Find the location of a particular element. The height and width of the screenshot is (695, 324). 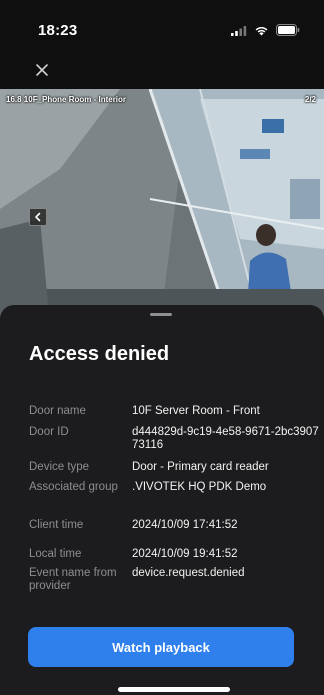

home-indicator is located at coordinates (174, 689).